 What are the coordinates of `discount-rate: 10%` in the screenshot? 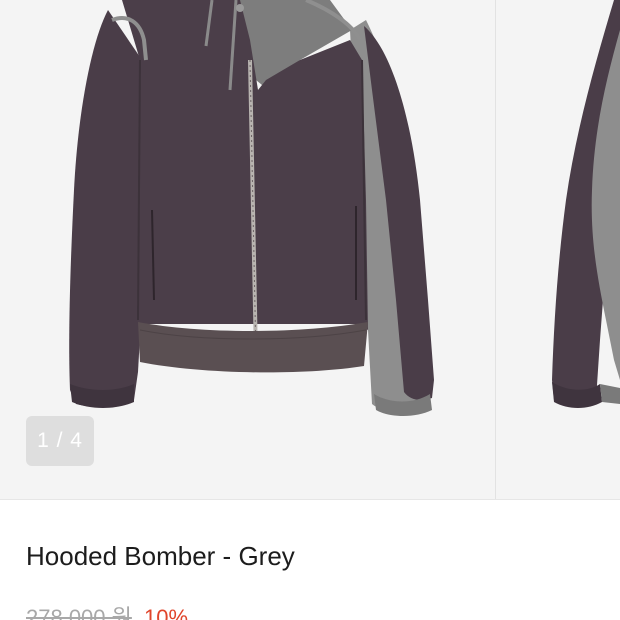 It's located at (166, 612).